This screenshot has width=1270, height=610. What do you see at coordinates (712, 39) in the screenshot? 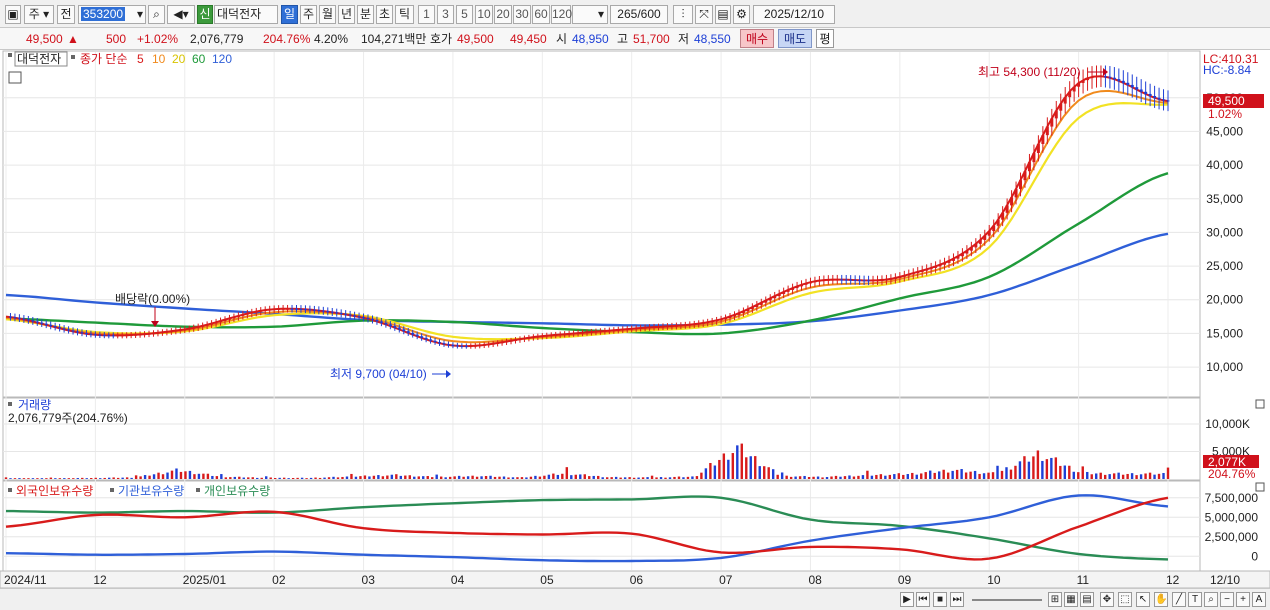
I see `low-price: 48,550` at bounding box center [712, 39].